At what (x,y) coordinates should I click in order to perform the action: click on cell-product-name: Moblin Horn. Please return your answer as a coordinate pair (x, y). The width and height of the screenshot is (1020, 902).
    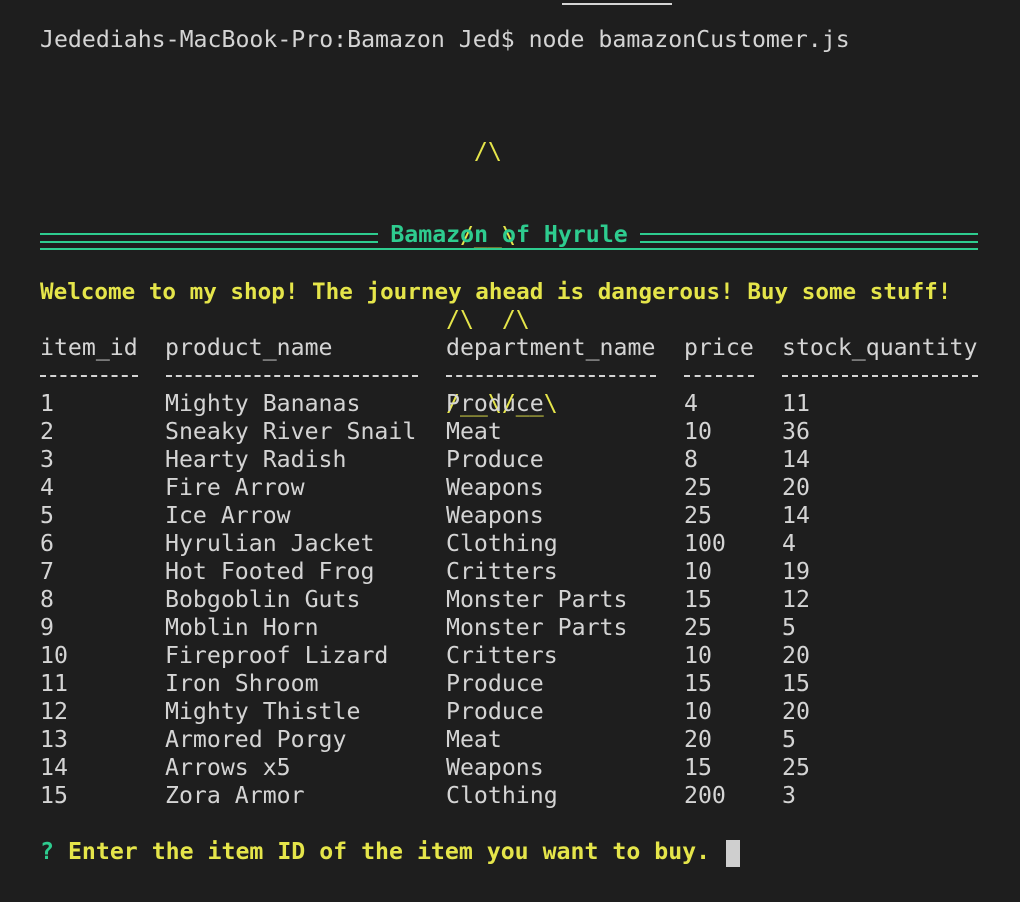
    Looking at the image, I should click on (242, 627).